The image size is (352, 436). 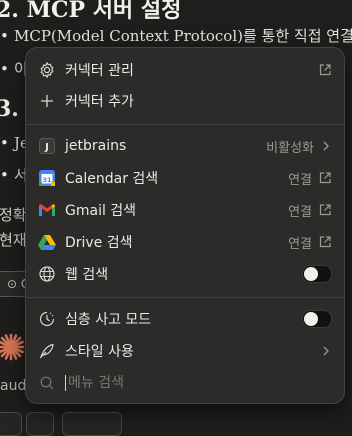 What do you see at coordinates (112, 179) in the screenshot?
I see `calendar-search-label: Calendar 검색` at bounding box center [112, 179].